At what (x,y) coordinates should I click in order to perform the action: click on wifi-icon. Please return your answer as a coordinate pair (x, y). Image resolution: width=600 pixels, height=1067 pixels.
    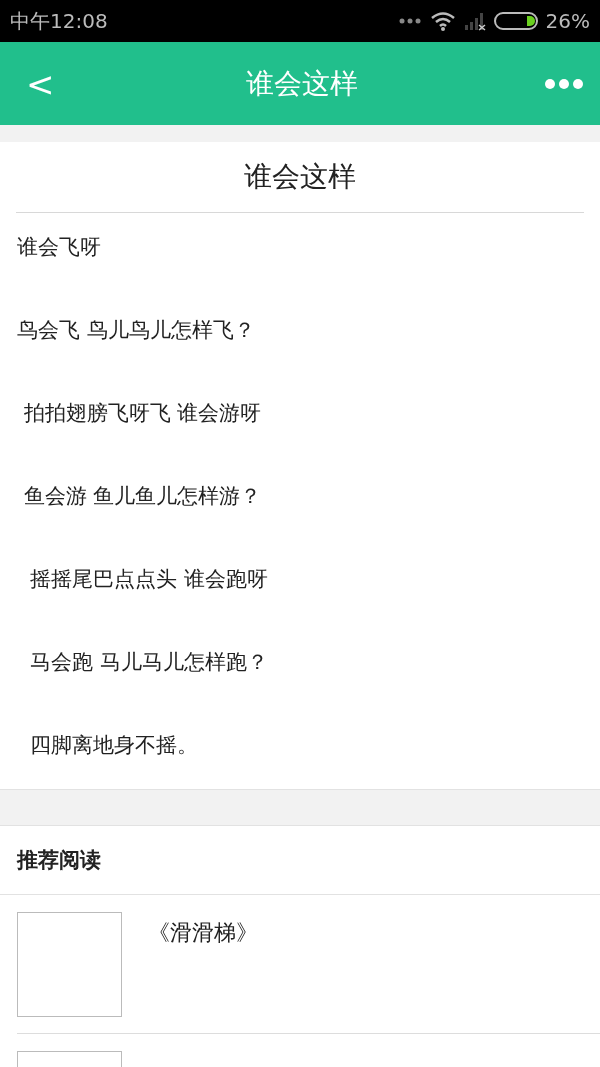
    Looking at the image, I should click on (442, 21).